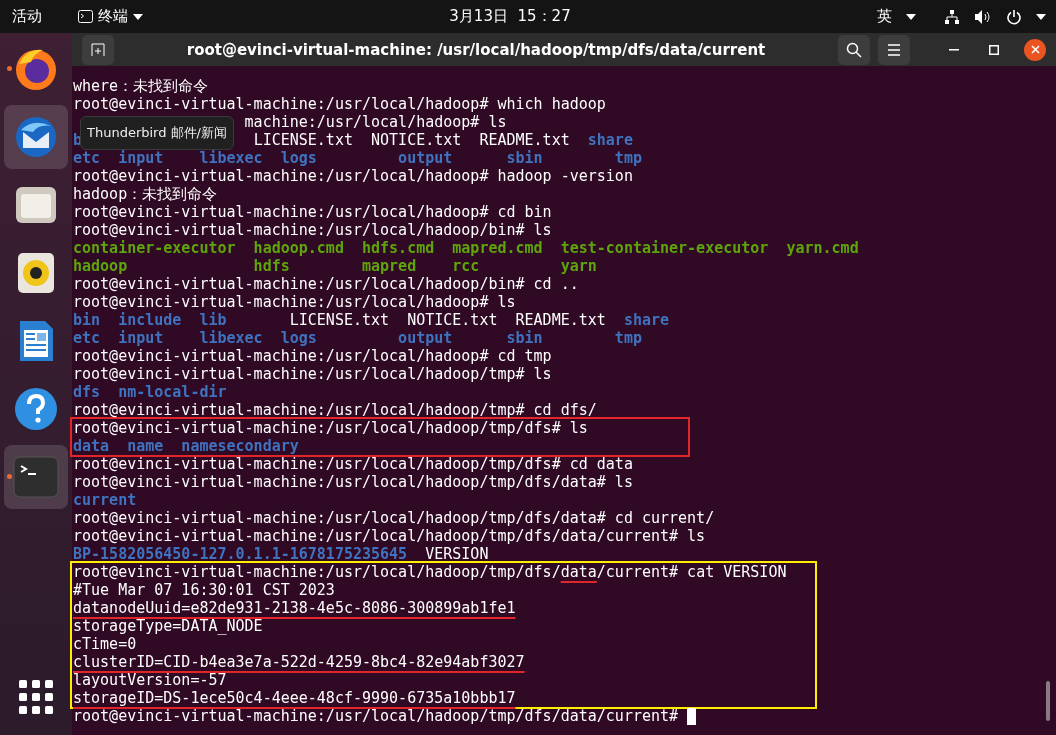  What do you see at coordinates (394, 518) in the screenshot?
I see `terminal-text: root@evinci-virtual-machine:/usr/local/hadoop/tmp/dfs/data# cd current/` at bounding box center [394, 518].